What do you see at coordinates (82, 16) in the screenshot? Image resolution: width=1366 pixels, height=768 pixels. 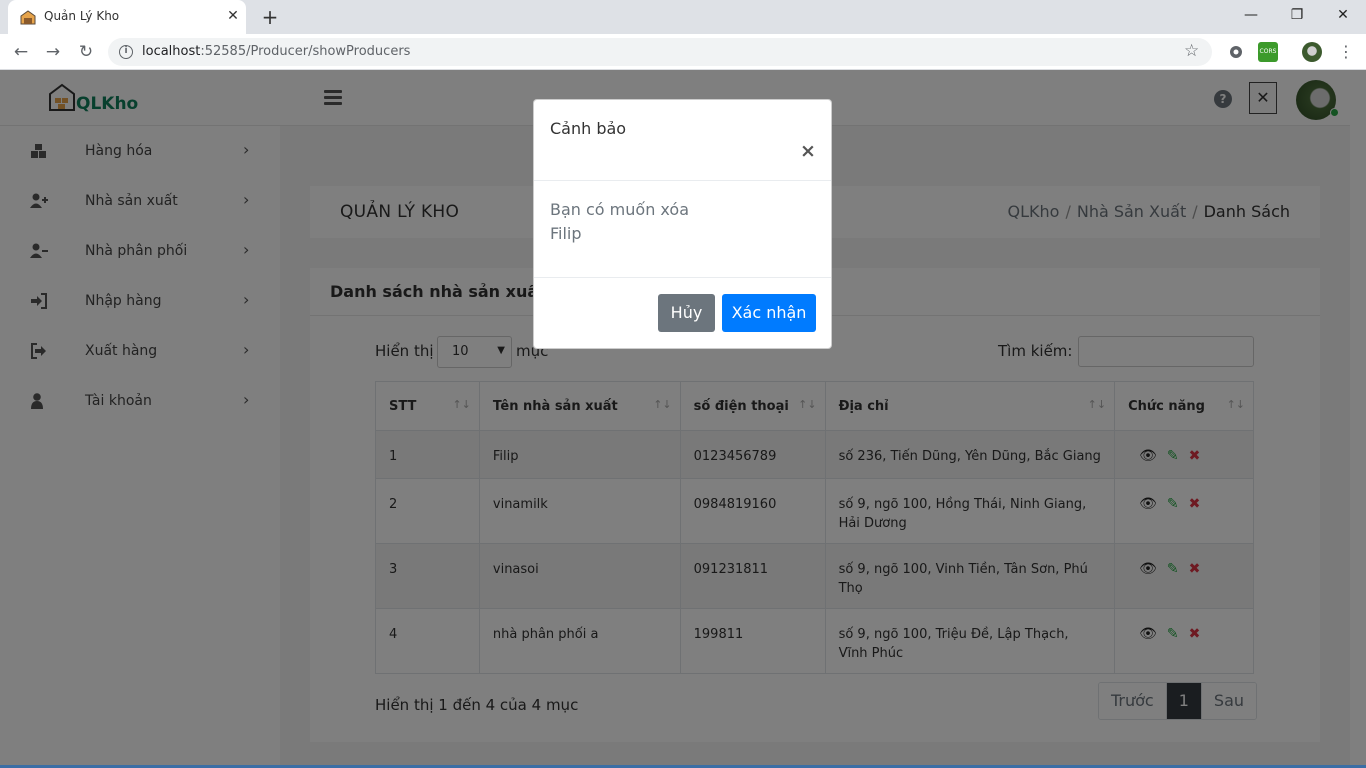 I see `tab-title: Quản Lý Kho` at bounding box center [82, 16].